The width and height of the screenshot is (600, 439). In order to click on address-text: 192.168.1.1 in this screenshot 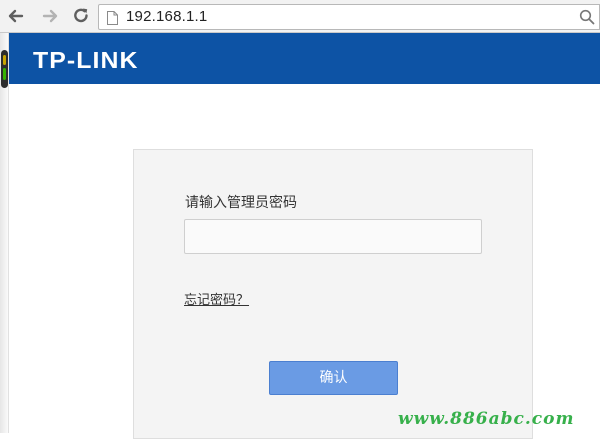, I will do `click(166, 16)`.